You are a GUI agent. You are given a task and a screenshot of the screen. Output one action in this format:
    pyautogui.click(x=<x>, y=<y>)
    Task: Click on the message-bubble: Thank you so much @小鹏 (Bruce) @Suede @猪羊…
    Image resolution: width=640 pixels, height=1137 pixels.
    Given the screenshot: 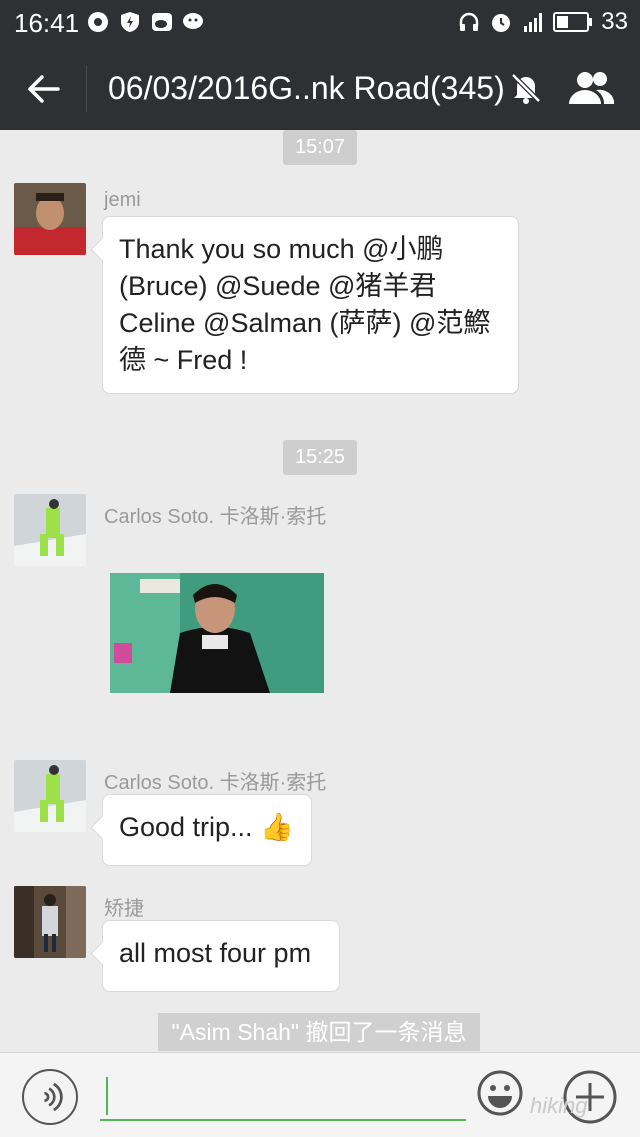 What is the action you would take?
    pyautogui.click(x=310, y=305)
    